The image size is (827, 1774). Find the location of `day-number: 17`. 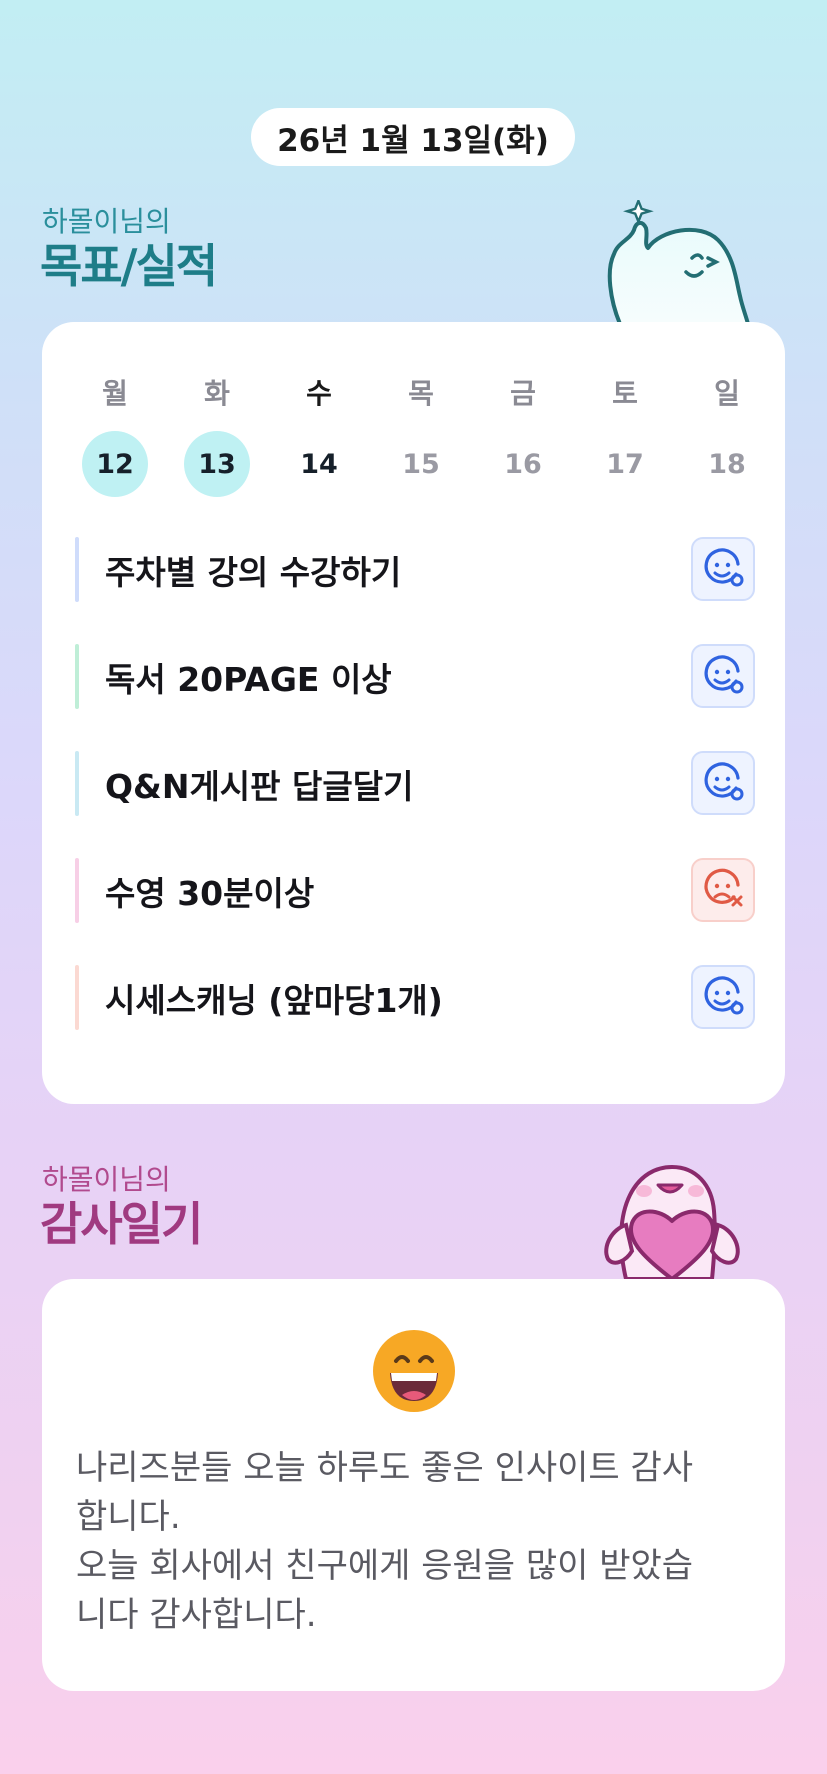

day-number: 17 is located at coordinates (625, 464).